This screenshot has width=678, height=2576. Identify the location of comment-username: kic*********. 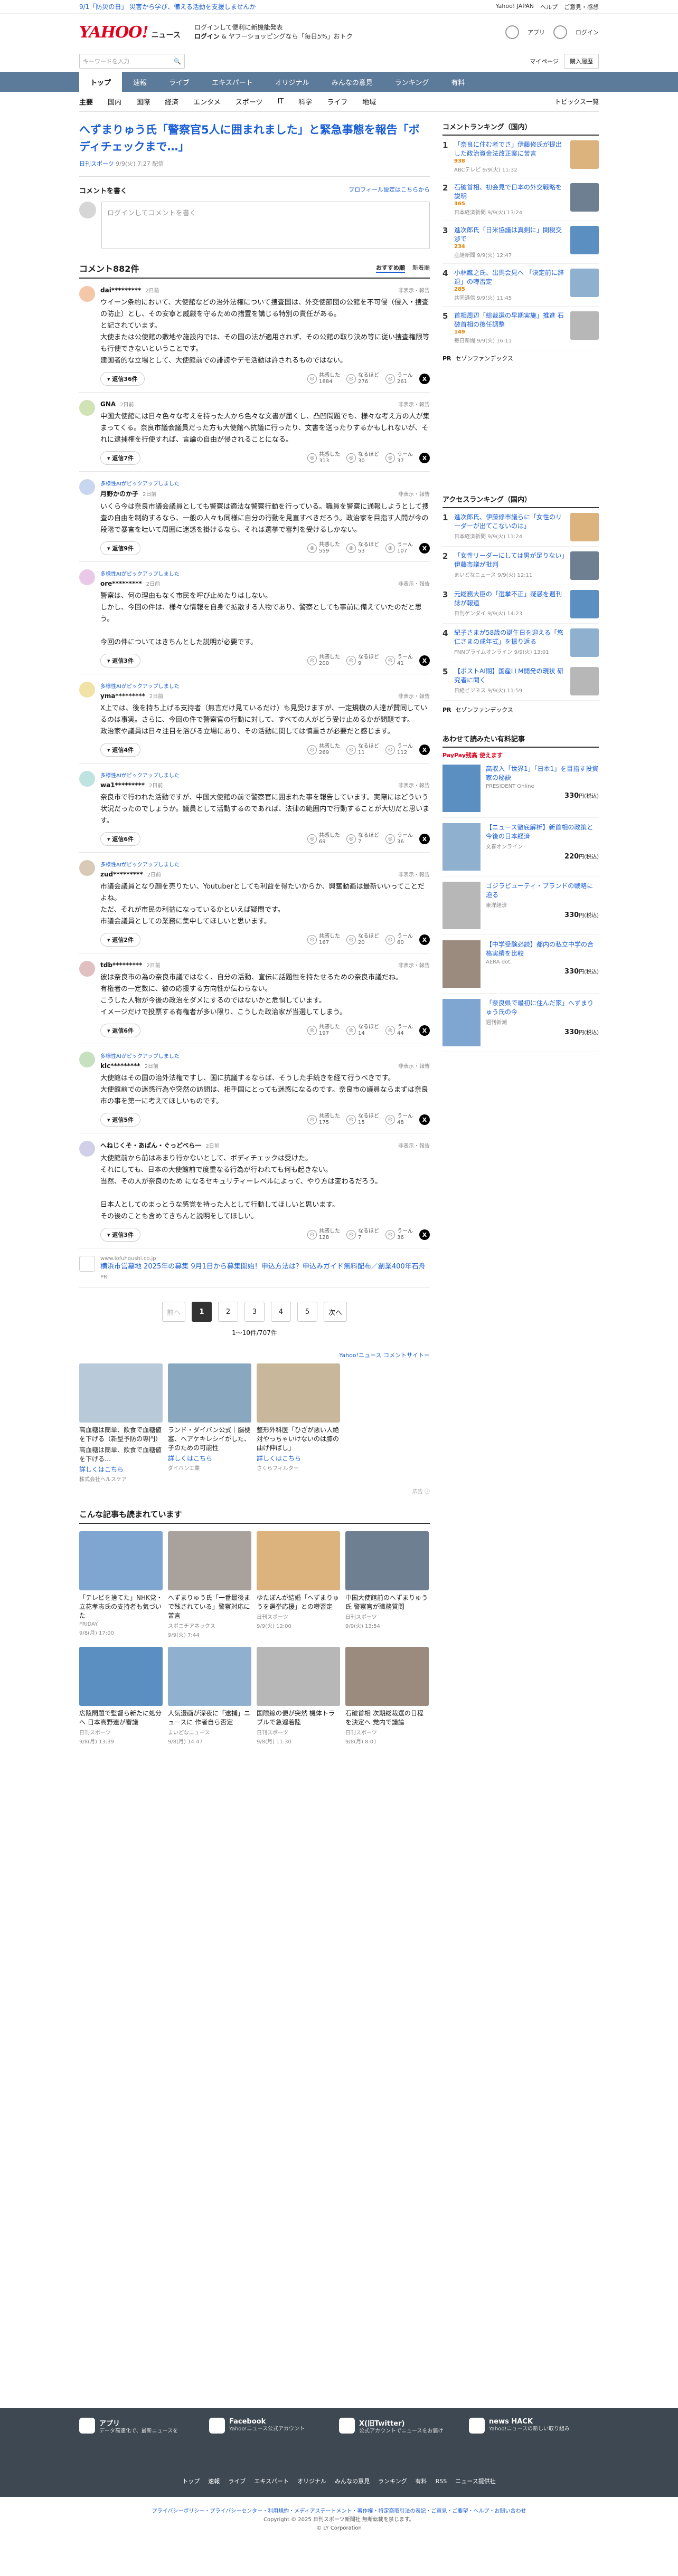
(120, 1066).